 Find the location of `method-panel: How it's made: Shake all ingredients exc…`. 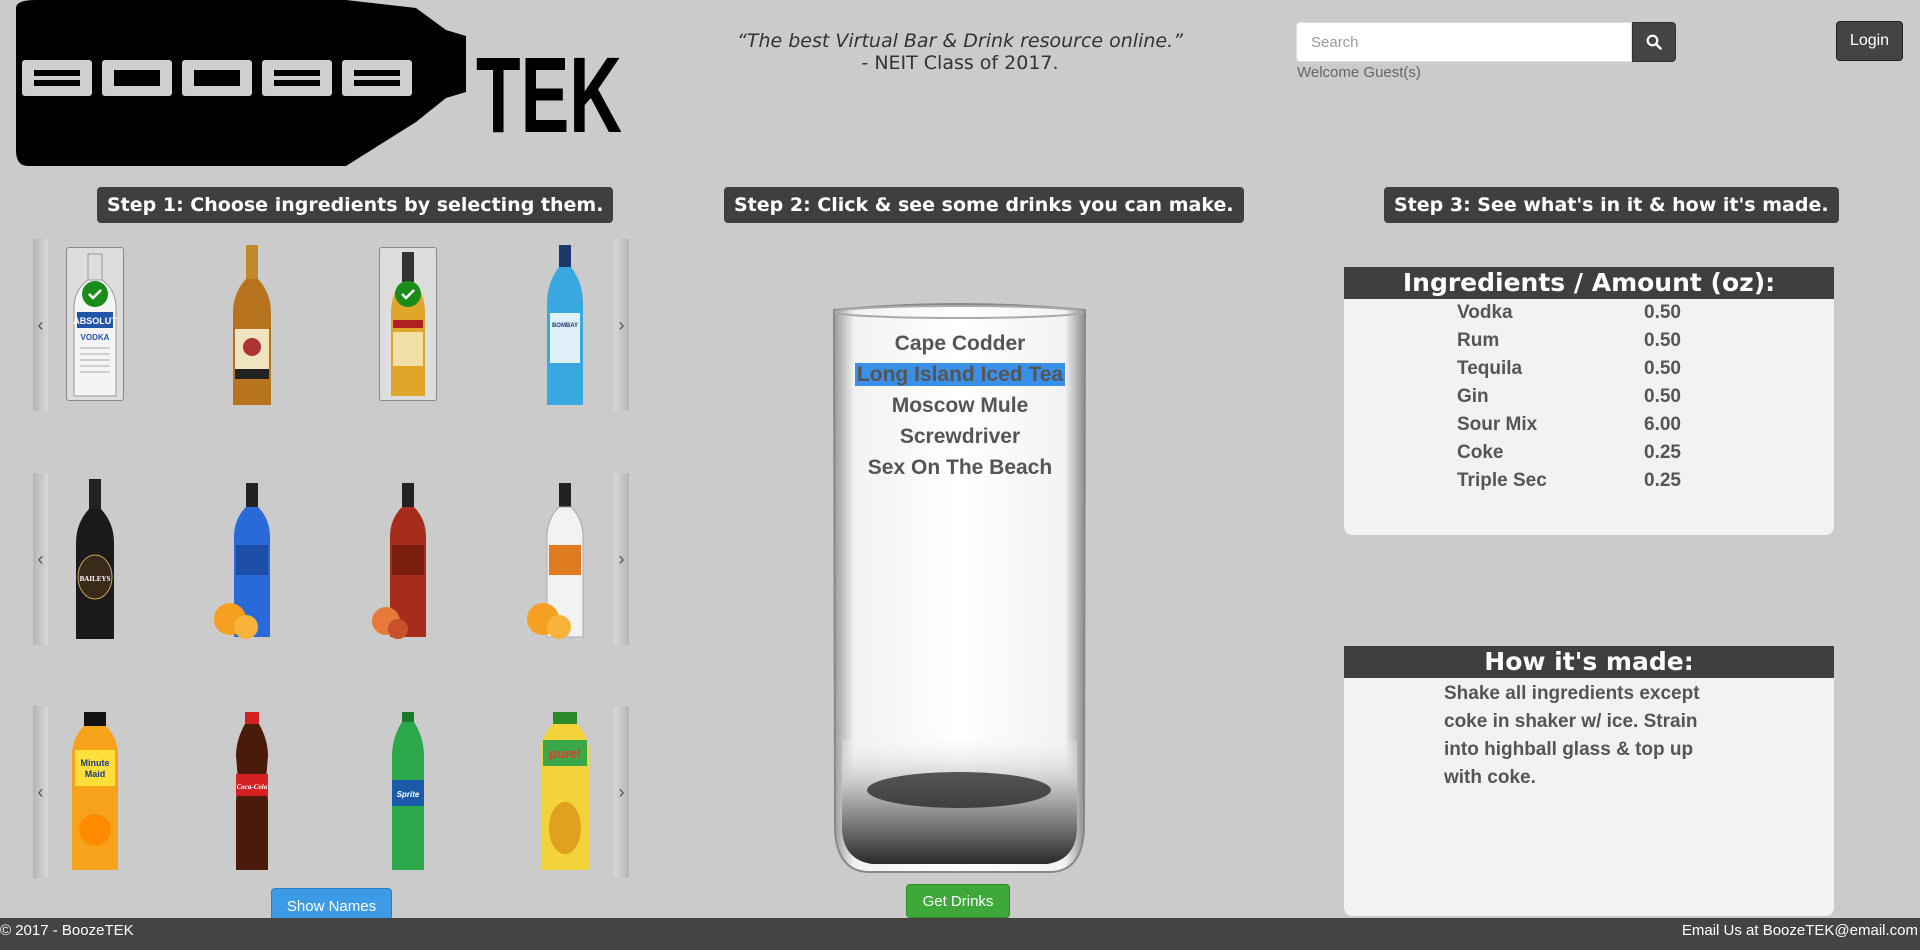

method-panel: How it's made: Shake all ingredients exc… is located at coordinates (1589, 781).